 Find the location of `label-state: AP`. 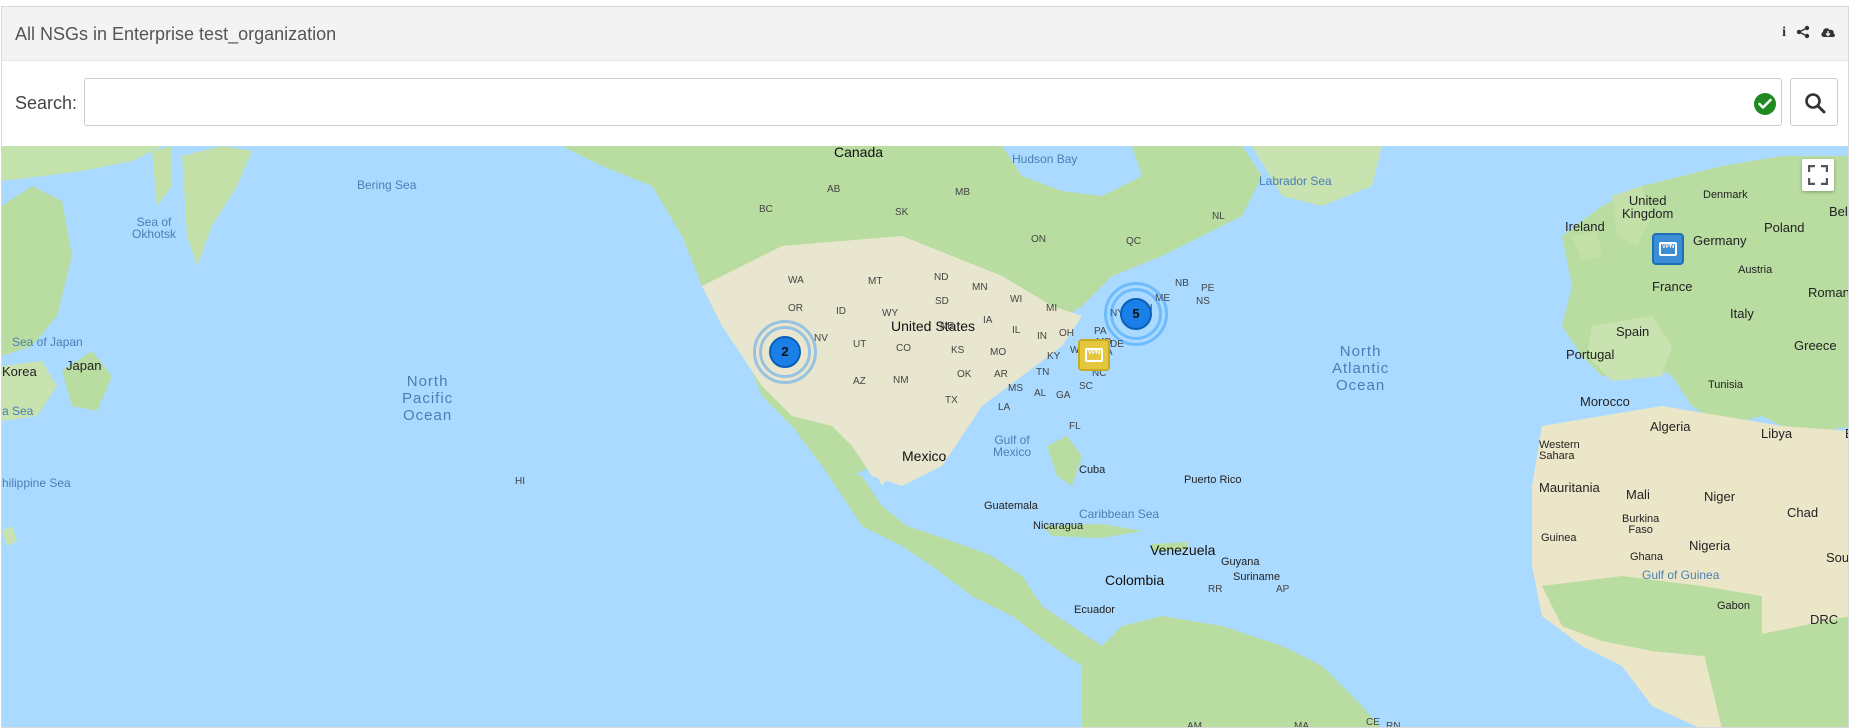

label-state: AP is located at coordinates (1283, 589).